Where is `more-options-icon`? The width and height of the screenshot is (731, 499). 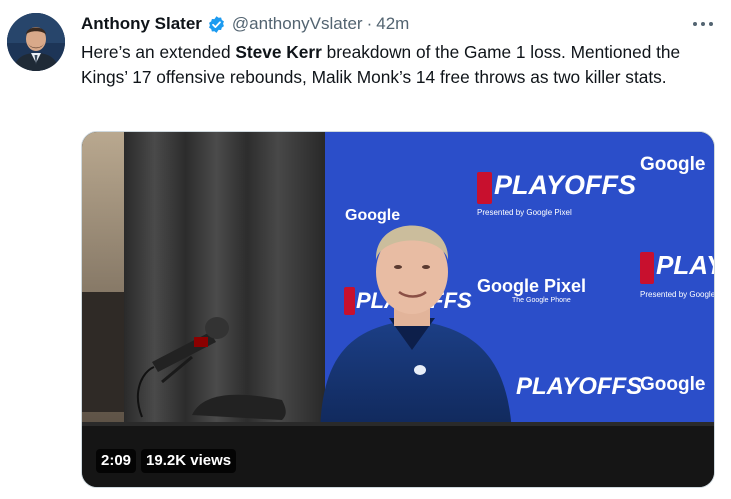
more-options-icon is located at coordinates (703, 24).